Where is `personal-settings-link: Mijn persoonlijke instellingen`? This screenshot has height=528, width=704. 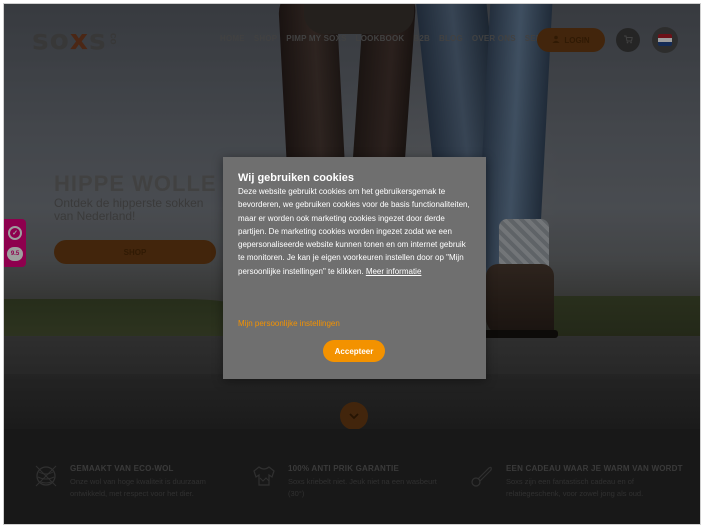
personal-settings-link: Mijn persoonlijke instellingen is located at coordinates (289, 323).